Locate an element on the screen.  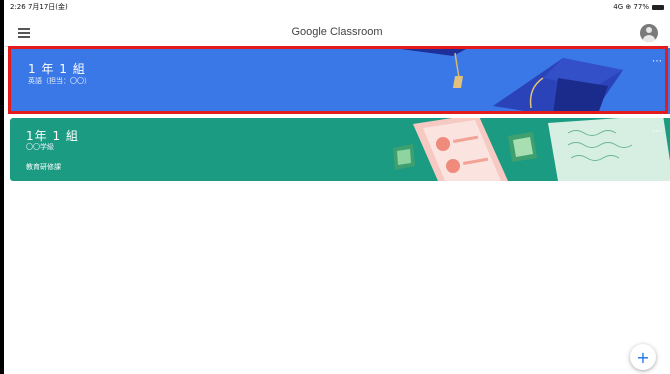
app-bar-divider is located at coordinates (337, 46).